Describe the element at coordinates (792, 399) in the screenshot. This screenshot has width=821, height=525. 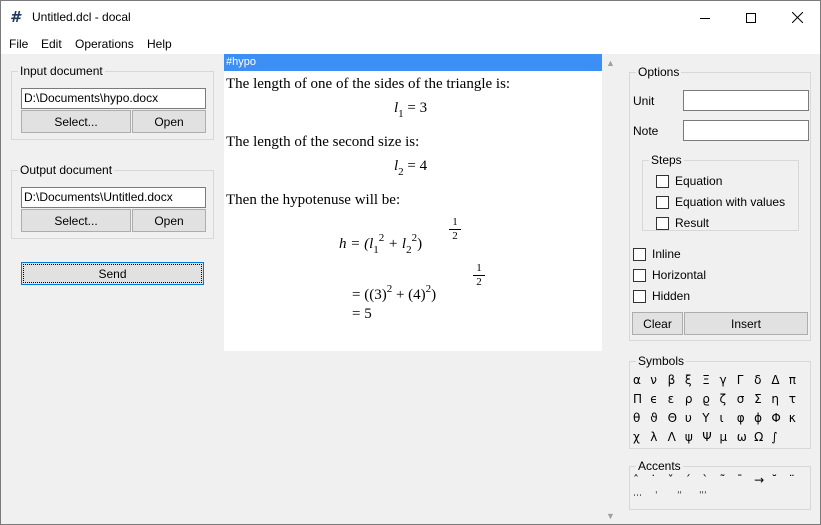
I see `symbol-button: τ` at that location.